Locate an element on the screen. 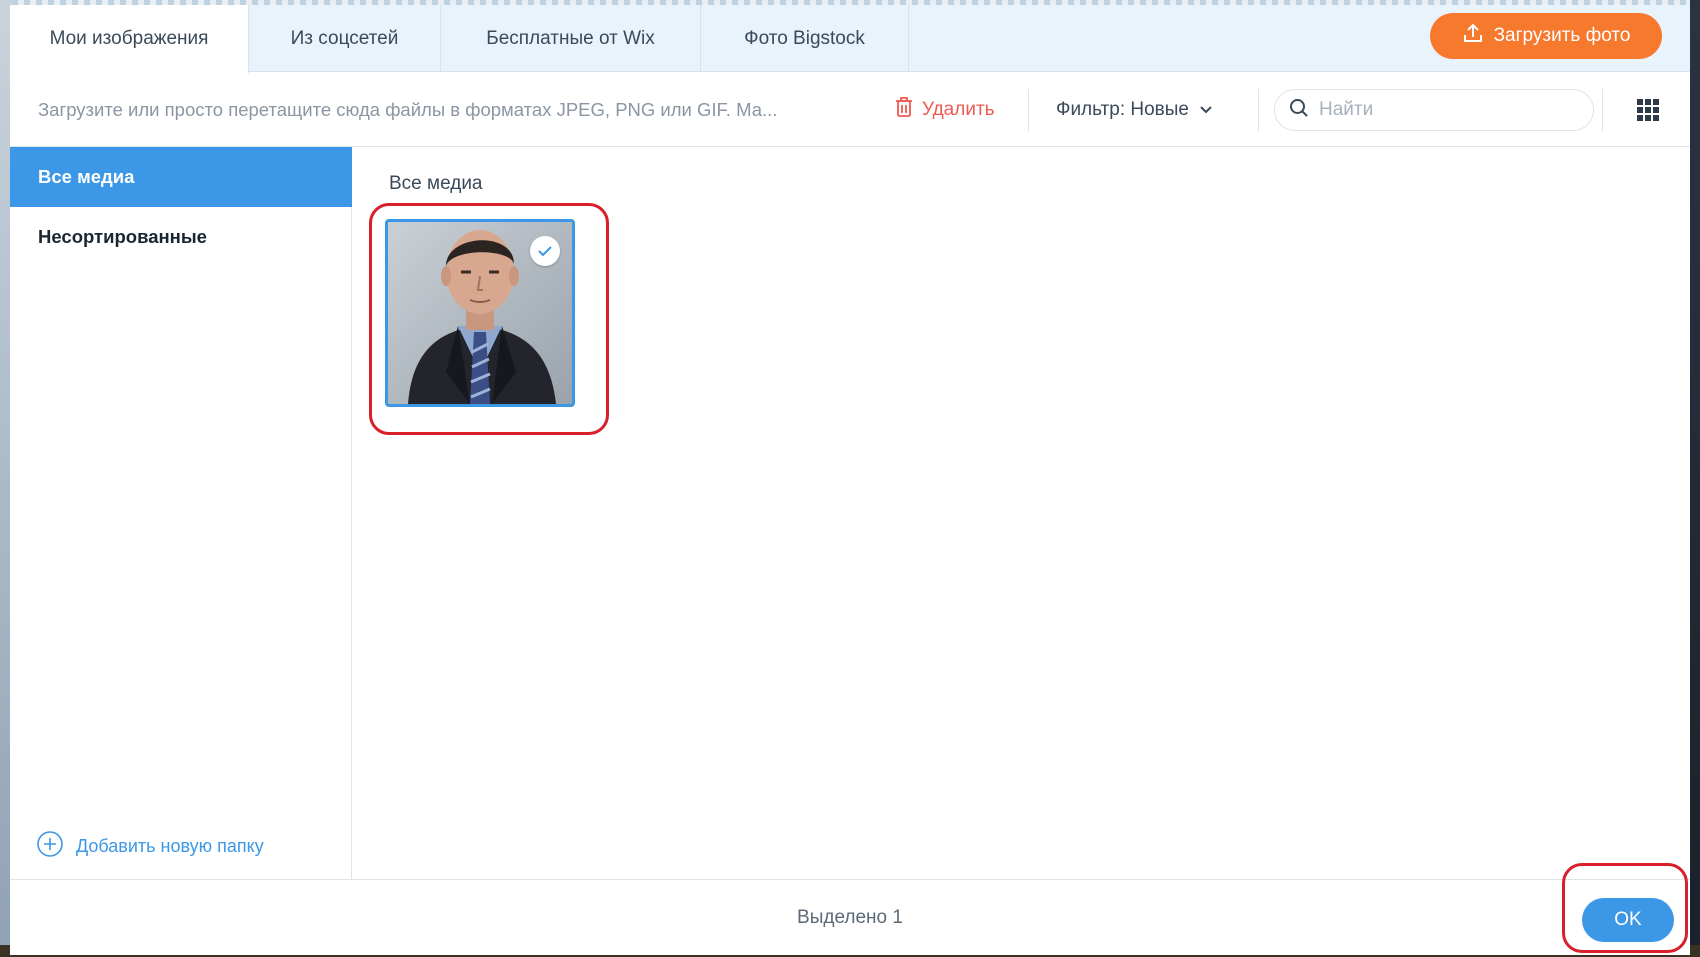 The width and height of the screenshot is (1700, 957). dialog-footer: Выделено 1 OK is located at coordinates (850, 917).